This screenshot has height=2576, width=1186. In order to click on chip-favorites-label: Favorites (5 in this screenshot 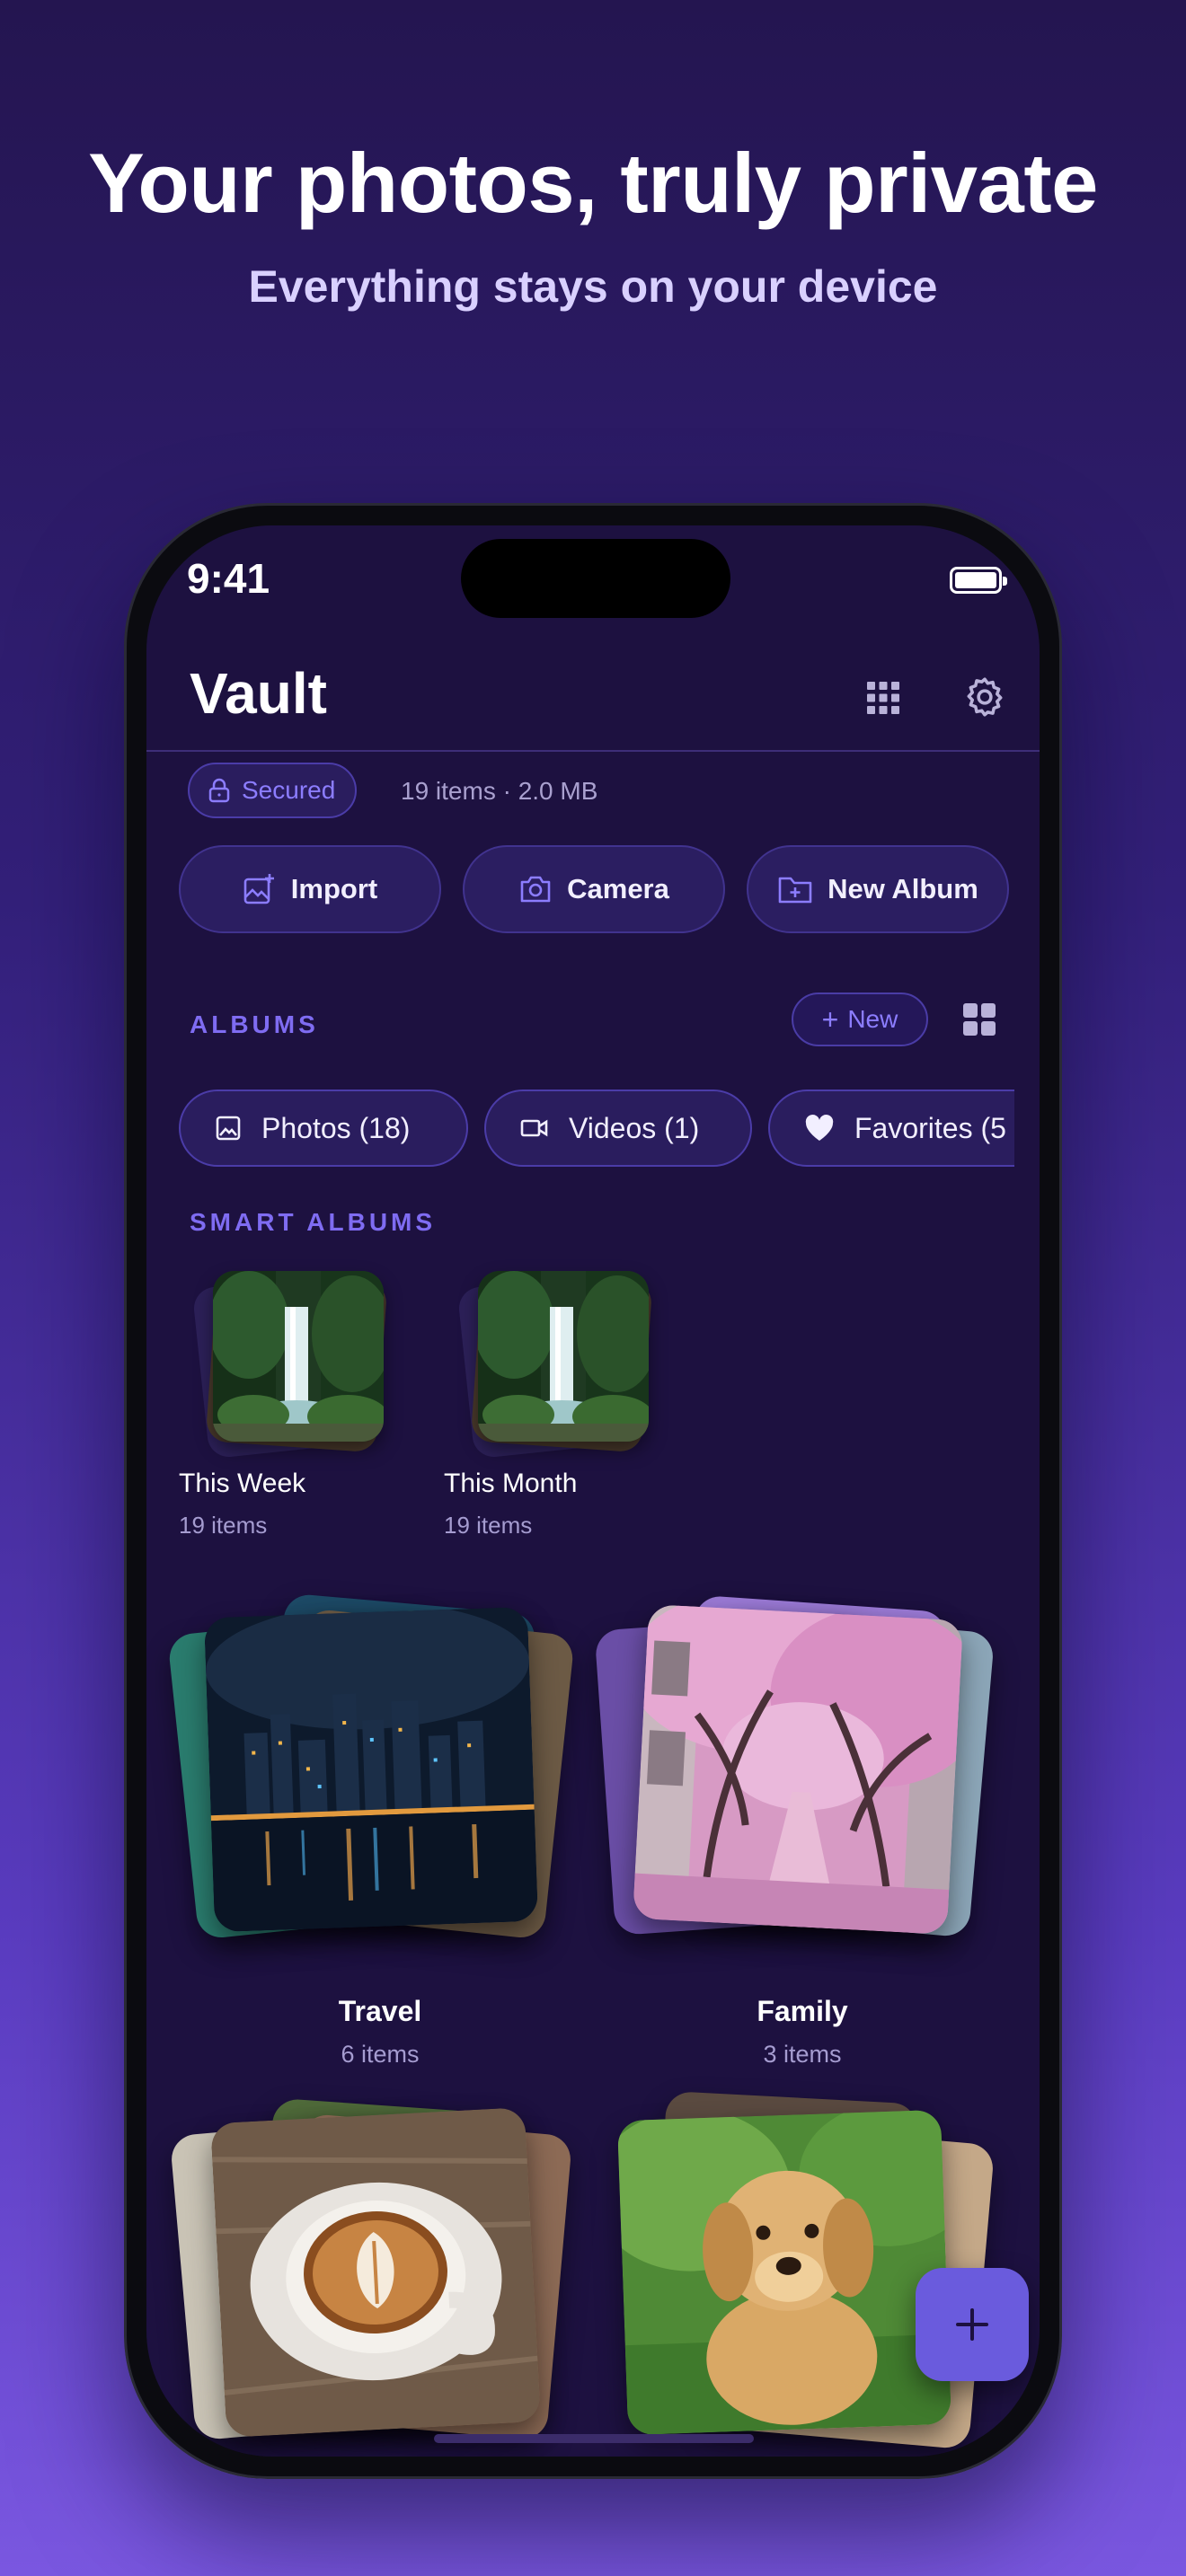, I will do `click(930, 1127)`.